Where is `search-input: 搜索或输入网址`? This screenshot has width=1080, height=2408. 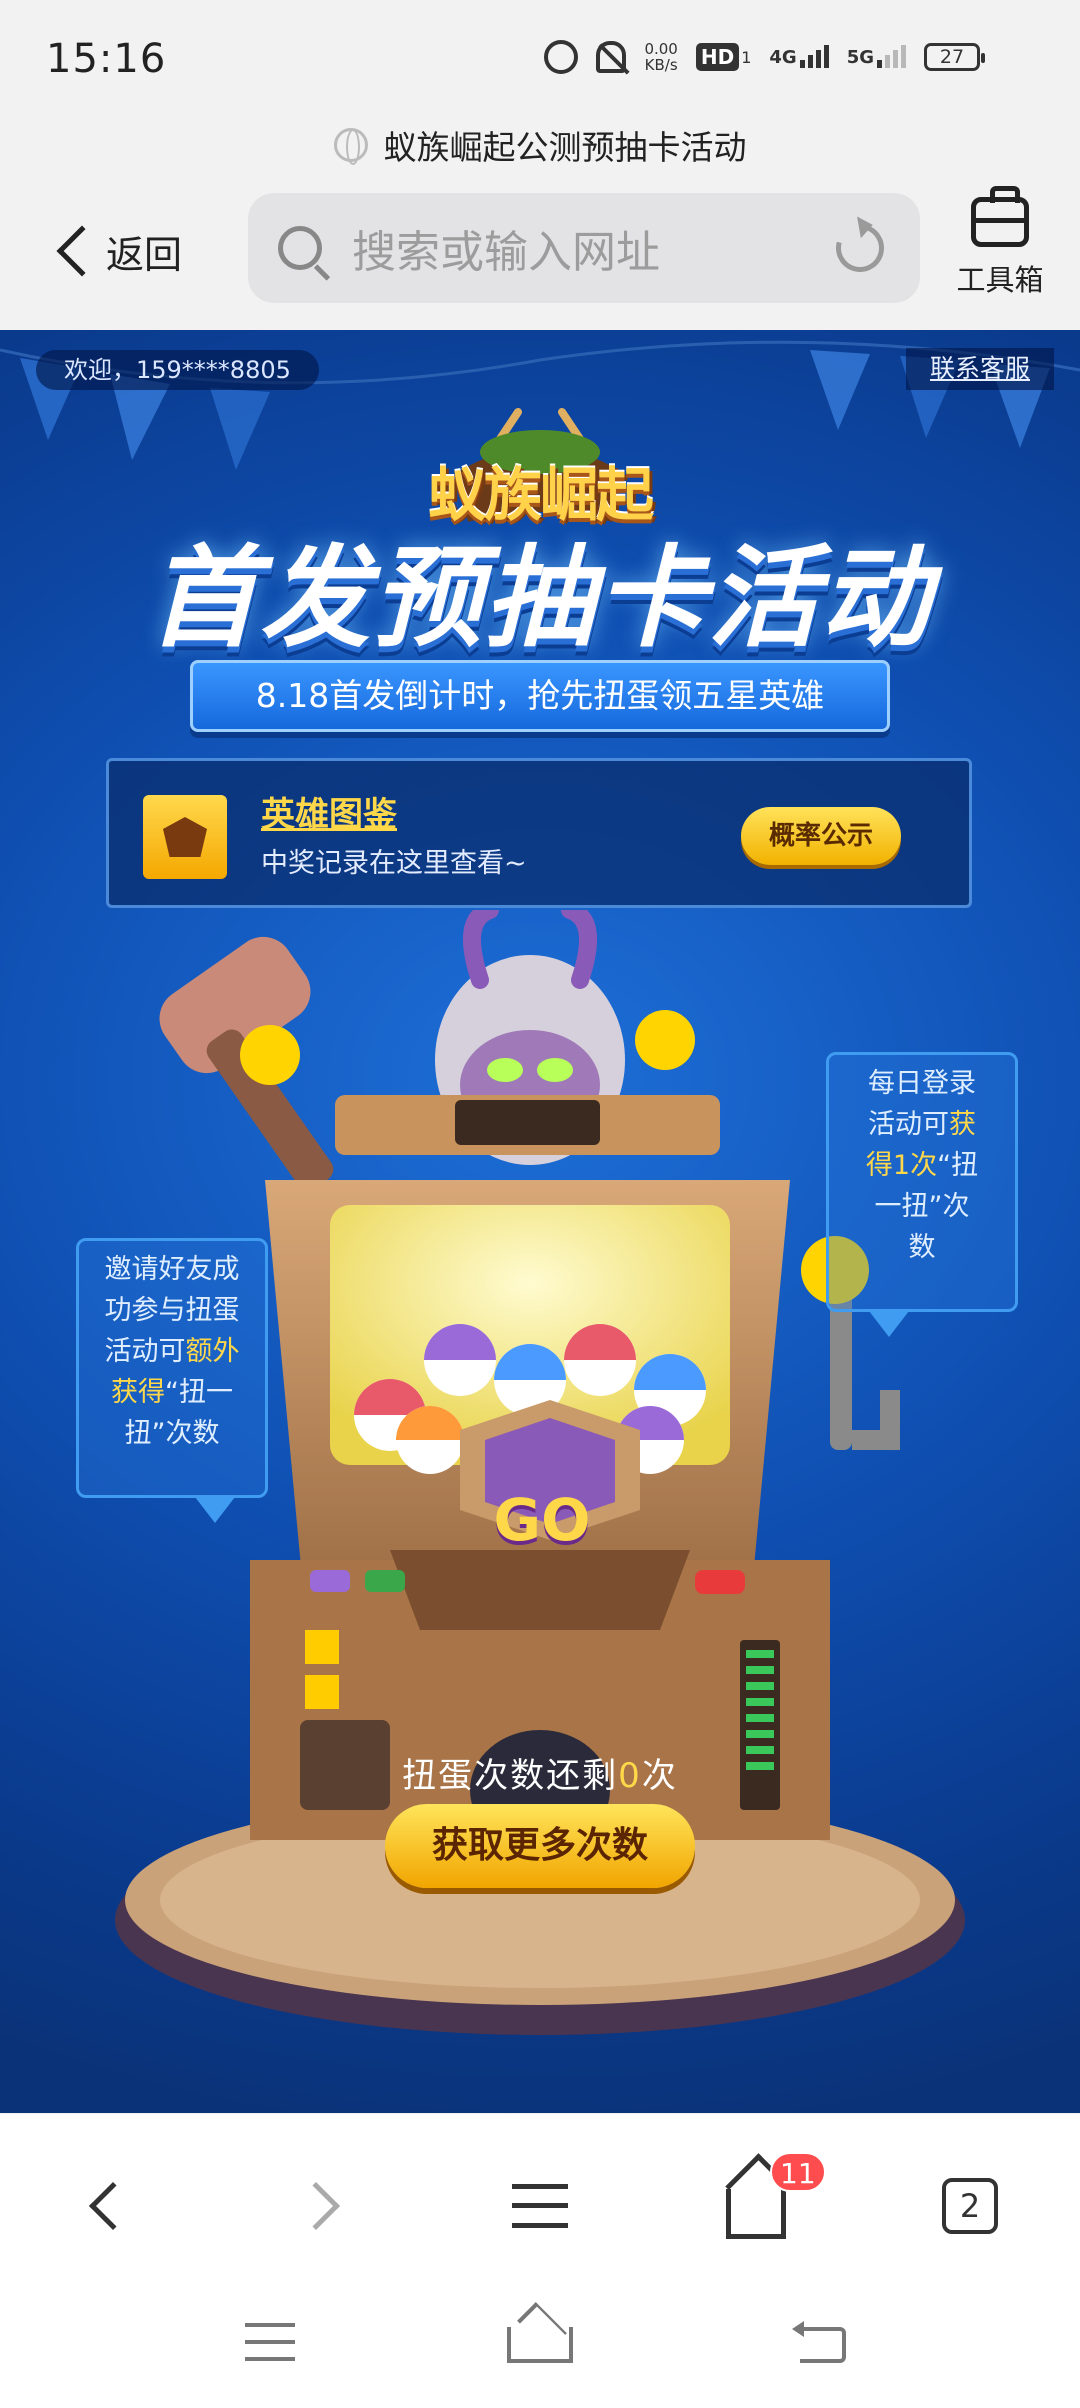
search-input: 搜索或输入网址 is located at coordinates (584, 248).